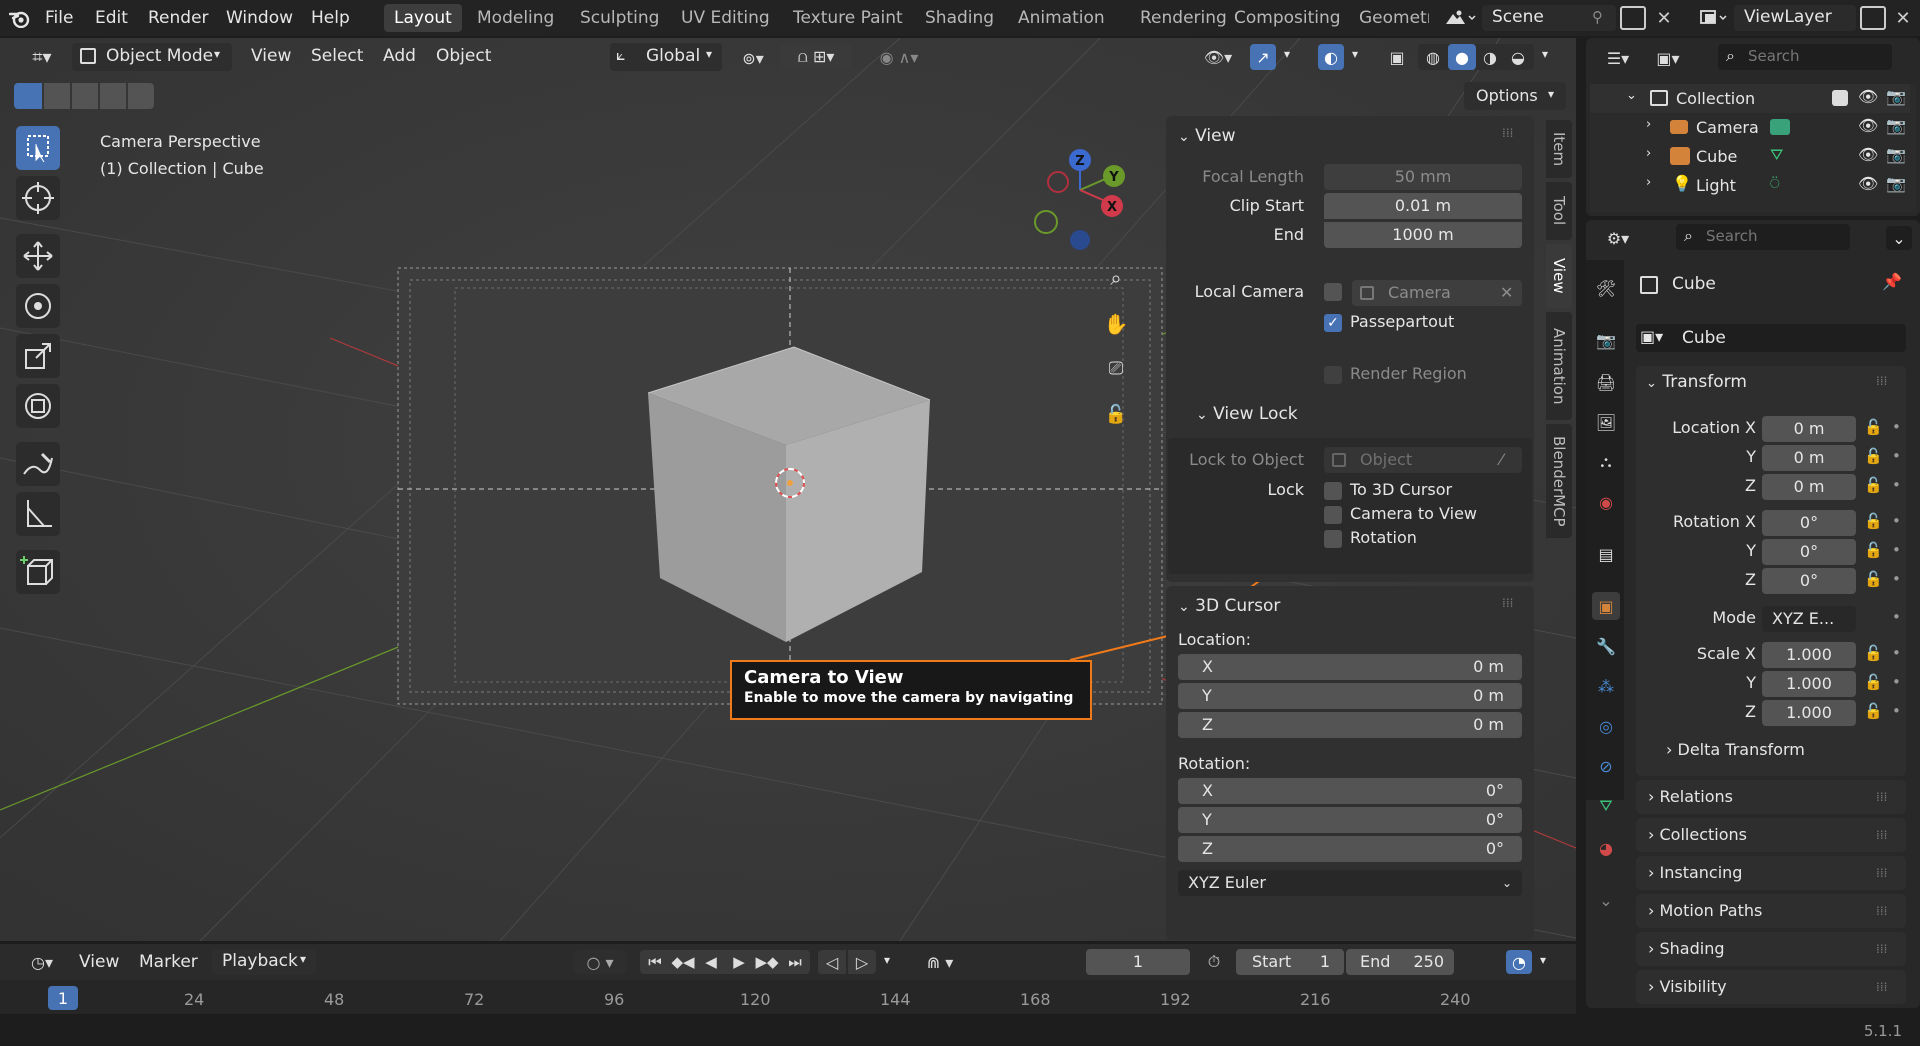  Describe the element at coordinates (1183, 18) in the screenshot. I see `tab-rendering: Rendering` at that location.